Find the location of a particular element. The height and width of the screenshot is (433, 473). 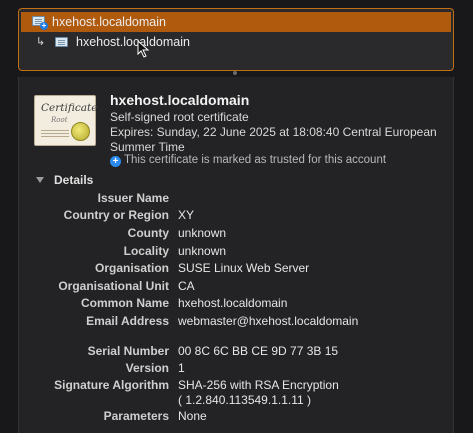

certificate-subtitle: Self-signed root certificate is located at coordinates (179, 117).